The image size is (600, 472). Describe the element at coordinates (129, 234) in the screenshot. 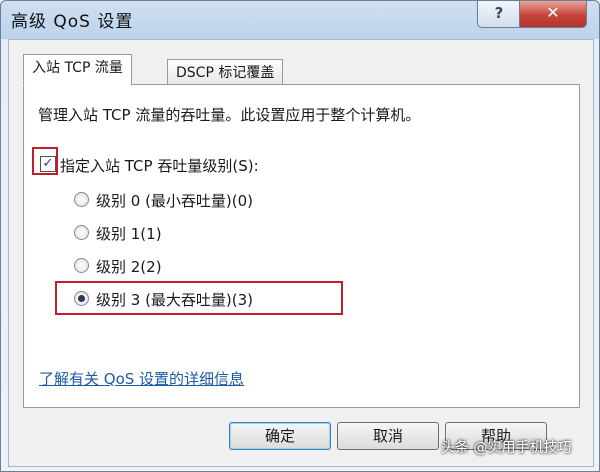

I see `radio-label: 级别 1(1)` at that location.